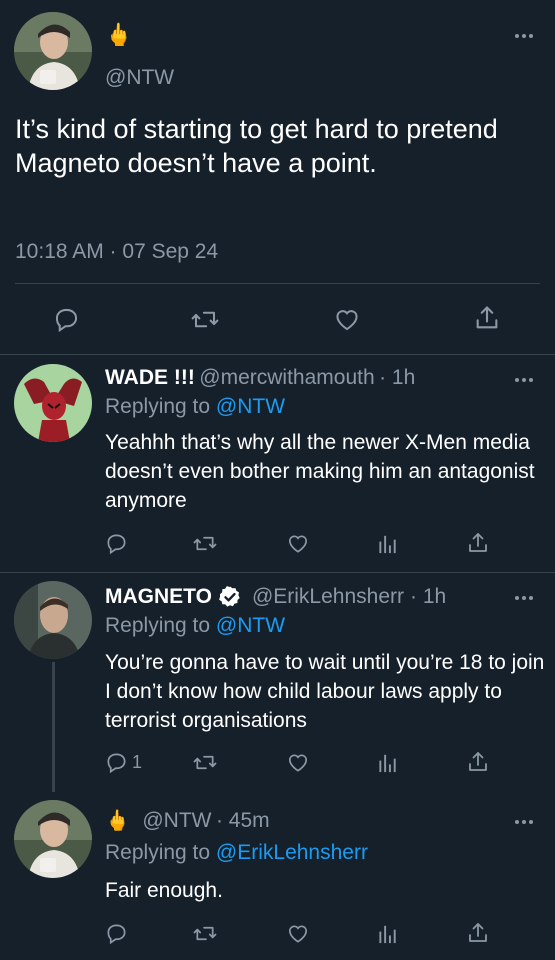  Describe the element at coordinates (116, 252) in the screenshot. I see `main-timestamp: 10:18 AM · 07 Sep 24` at that location.